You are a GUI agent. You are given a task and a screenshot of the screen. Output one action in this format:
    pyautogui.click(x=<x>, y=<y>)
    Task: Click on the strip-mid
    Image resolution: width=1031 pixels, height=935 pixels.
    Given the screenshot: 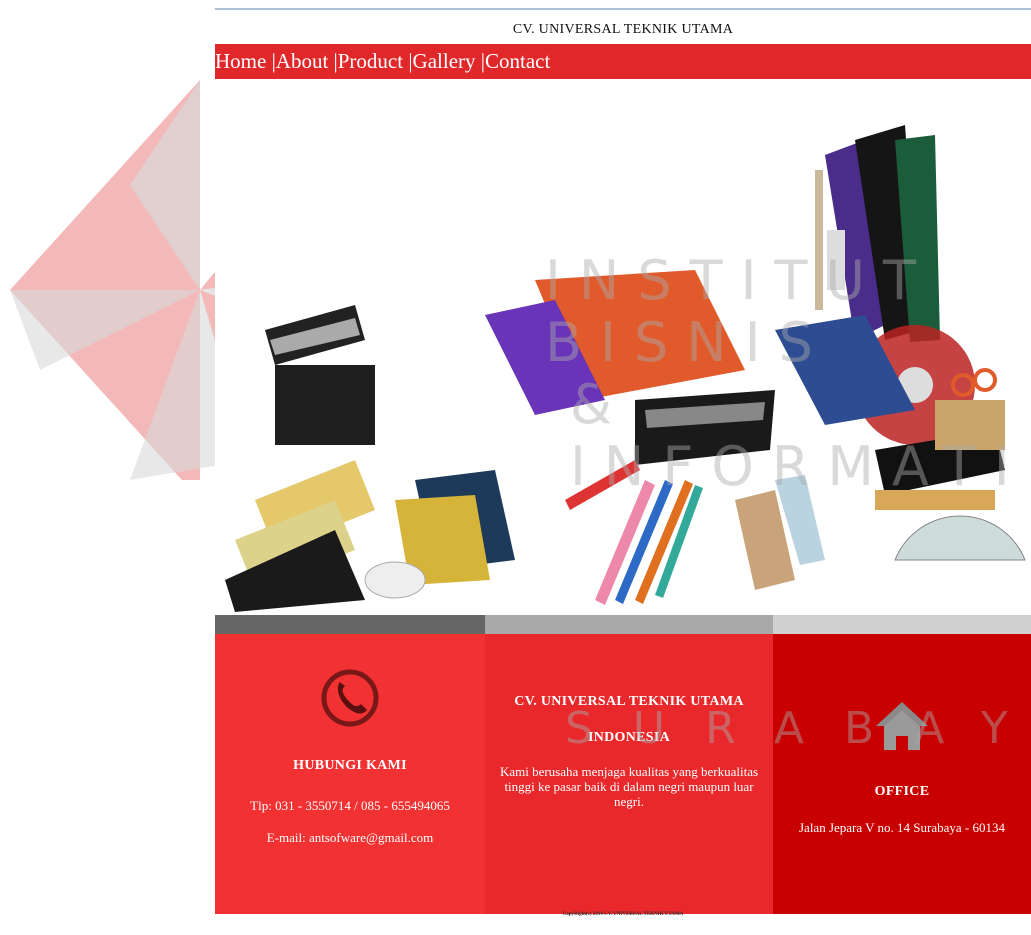 What is the action you would take?
    pyautogui.click(x=629, y=624)
    